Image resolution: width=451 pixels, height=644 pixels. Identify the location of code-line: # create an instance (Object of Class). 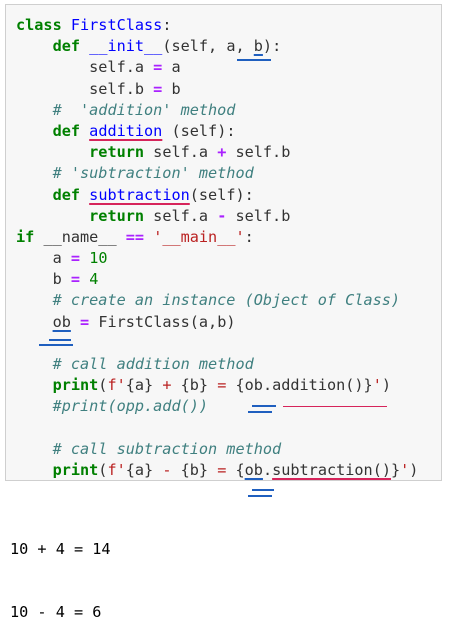
(217, 300).